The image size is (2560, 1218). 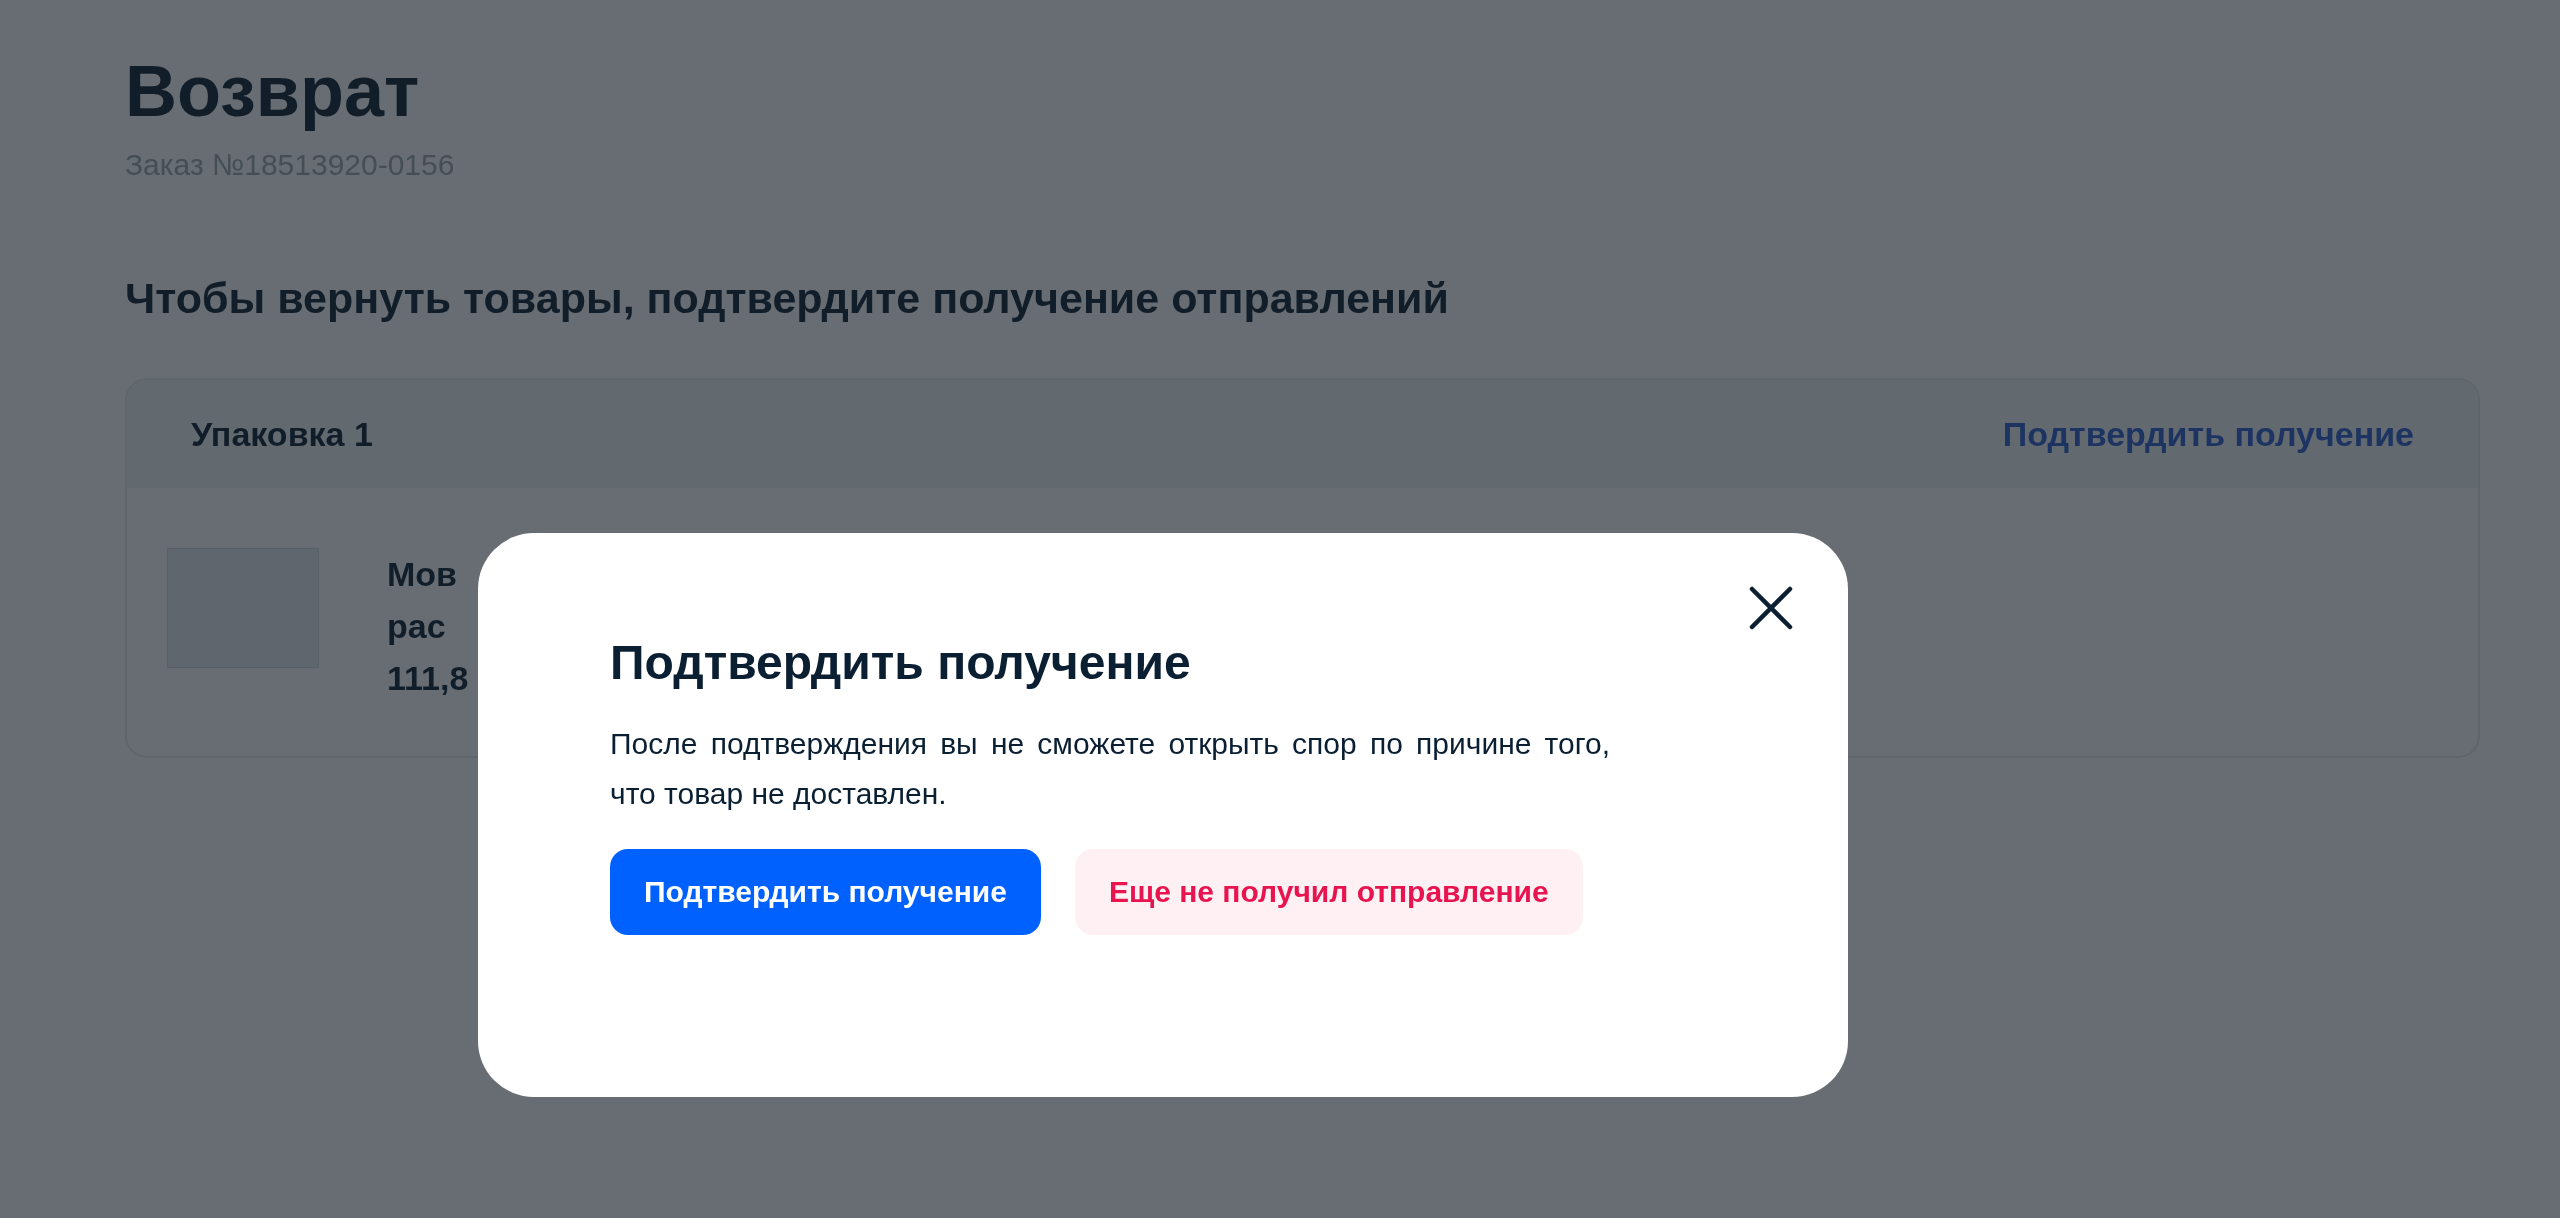 What do you see at coordinates (428, 678) in the screenshot?
I see `product-price: 111,8` at bounding box center [428, 678].